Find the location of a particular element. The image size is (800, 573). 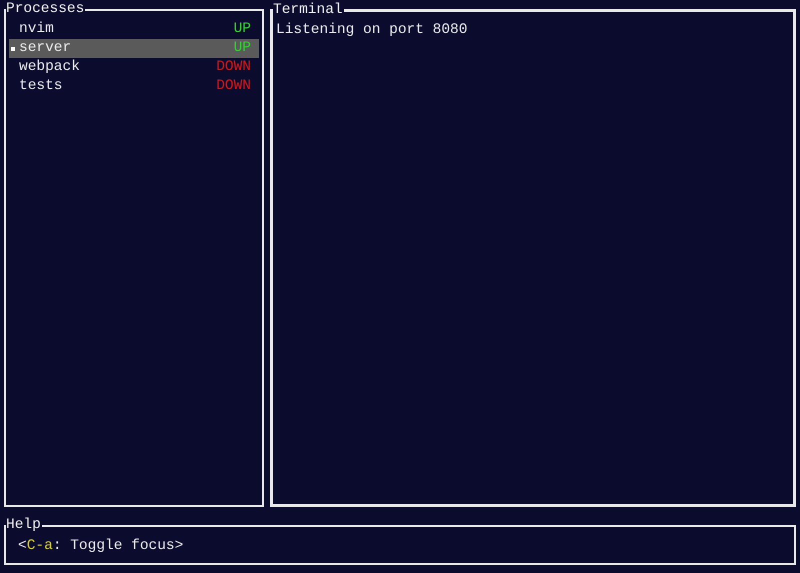

terminal-line: Listening on port 8080 is located at coordinates (372, 30).